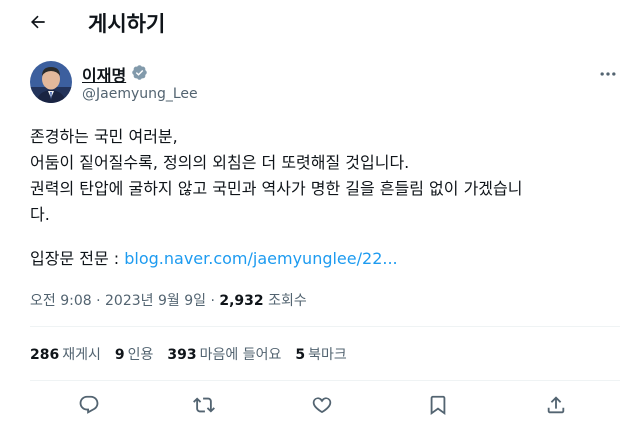  I want to click on retweet-icon, so click(205, 406).